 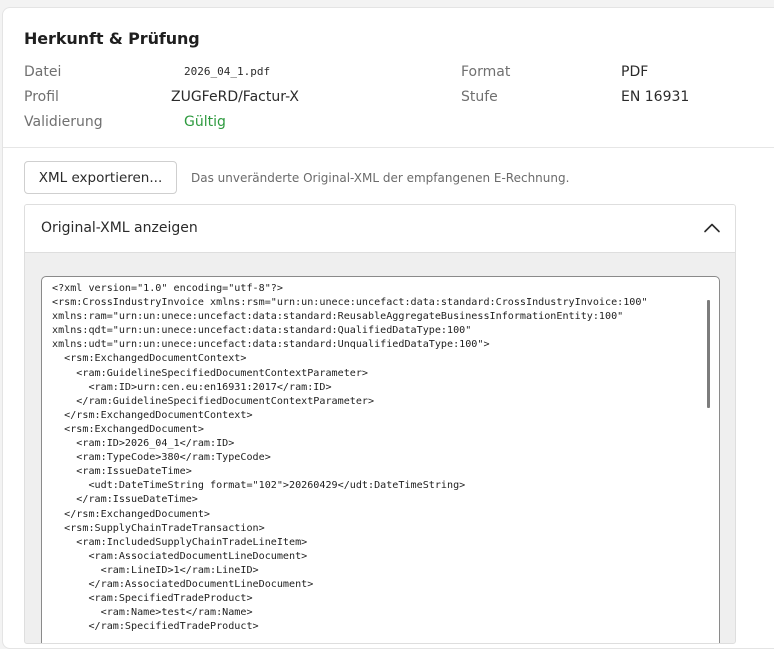 I want to click on file-label: Datei, so click(x=43, y=72).